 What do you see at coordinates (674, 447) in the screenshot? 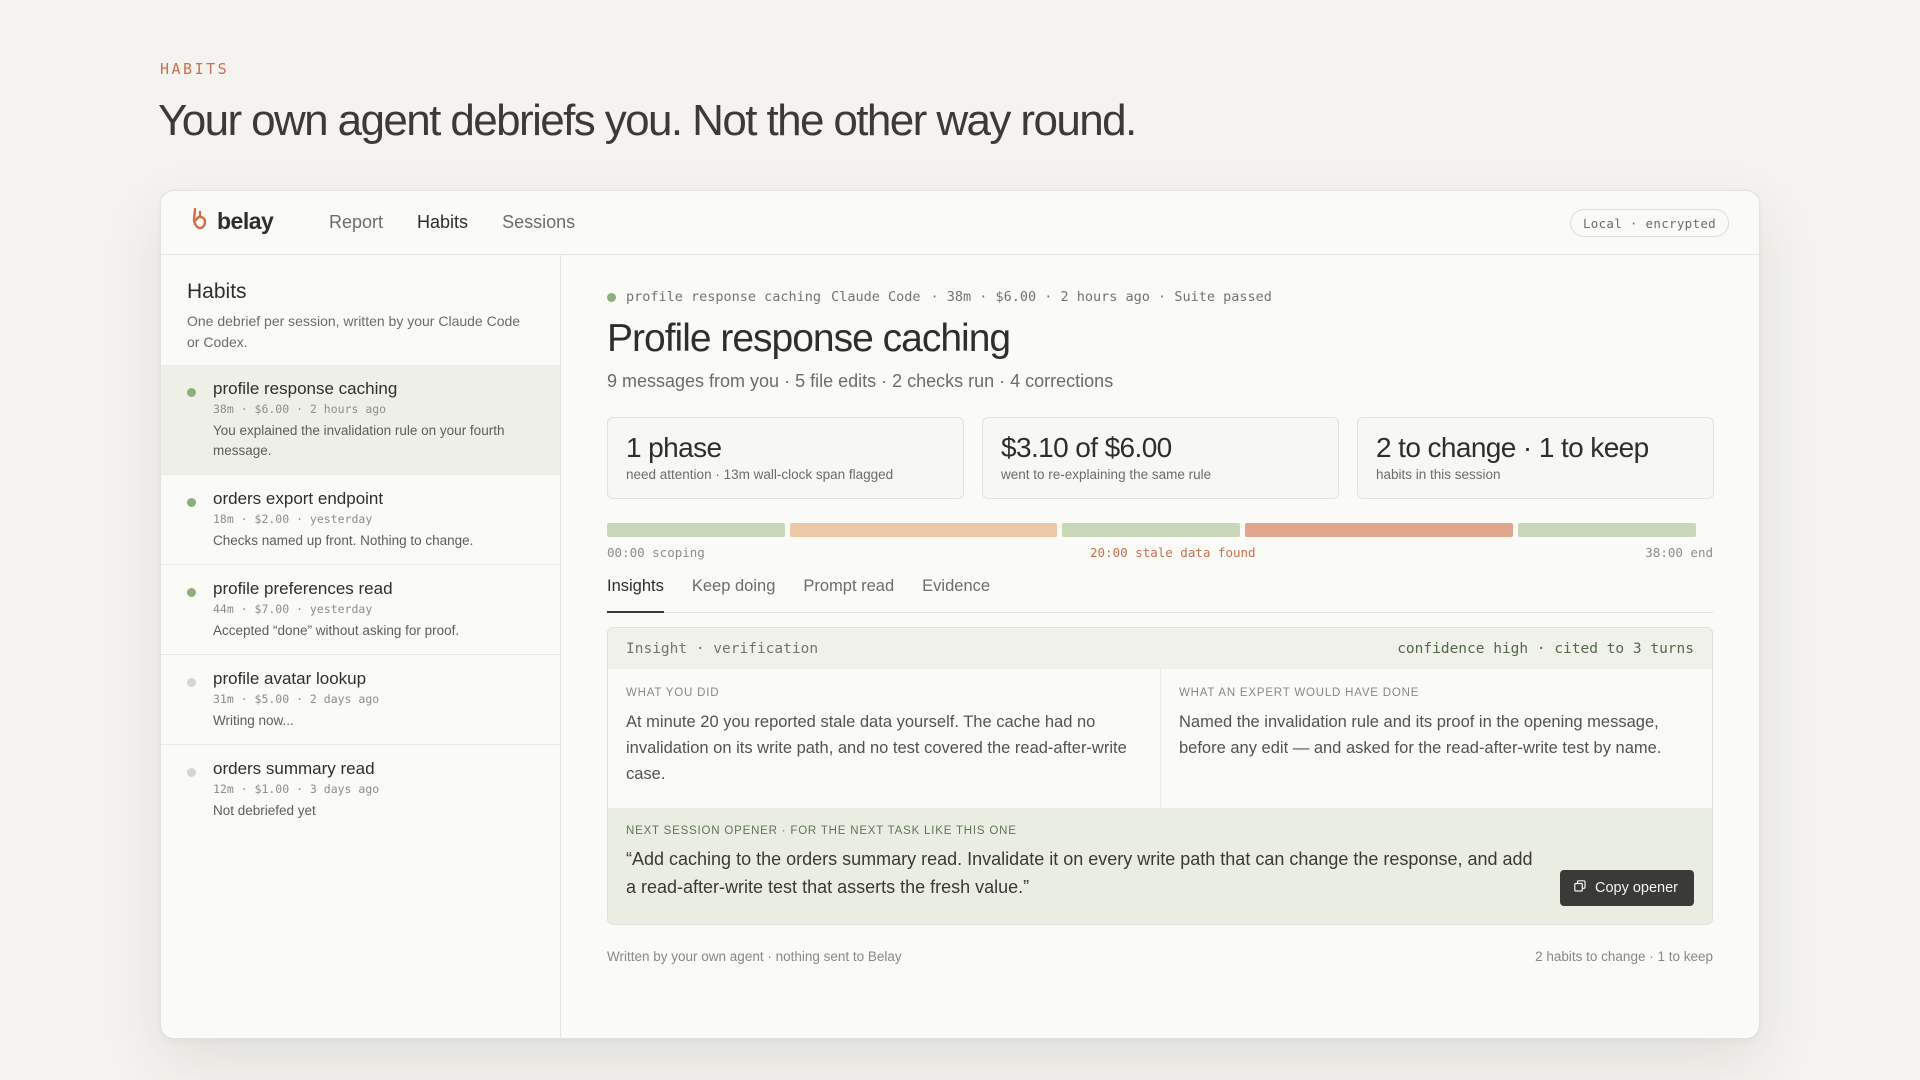
I see `card-value: 1 phase` at bounding box center [674, 447].